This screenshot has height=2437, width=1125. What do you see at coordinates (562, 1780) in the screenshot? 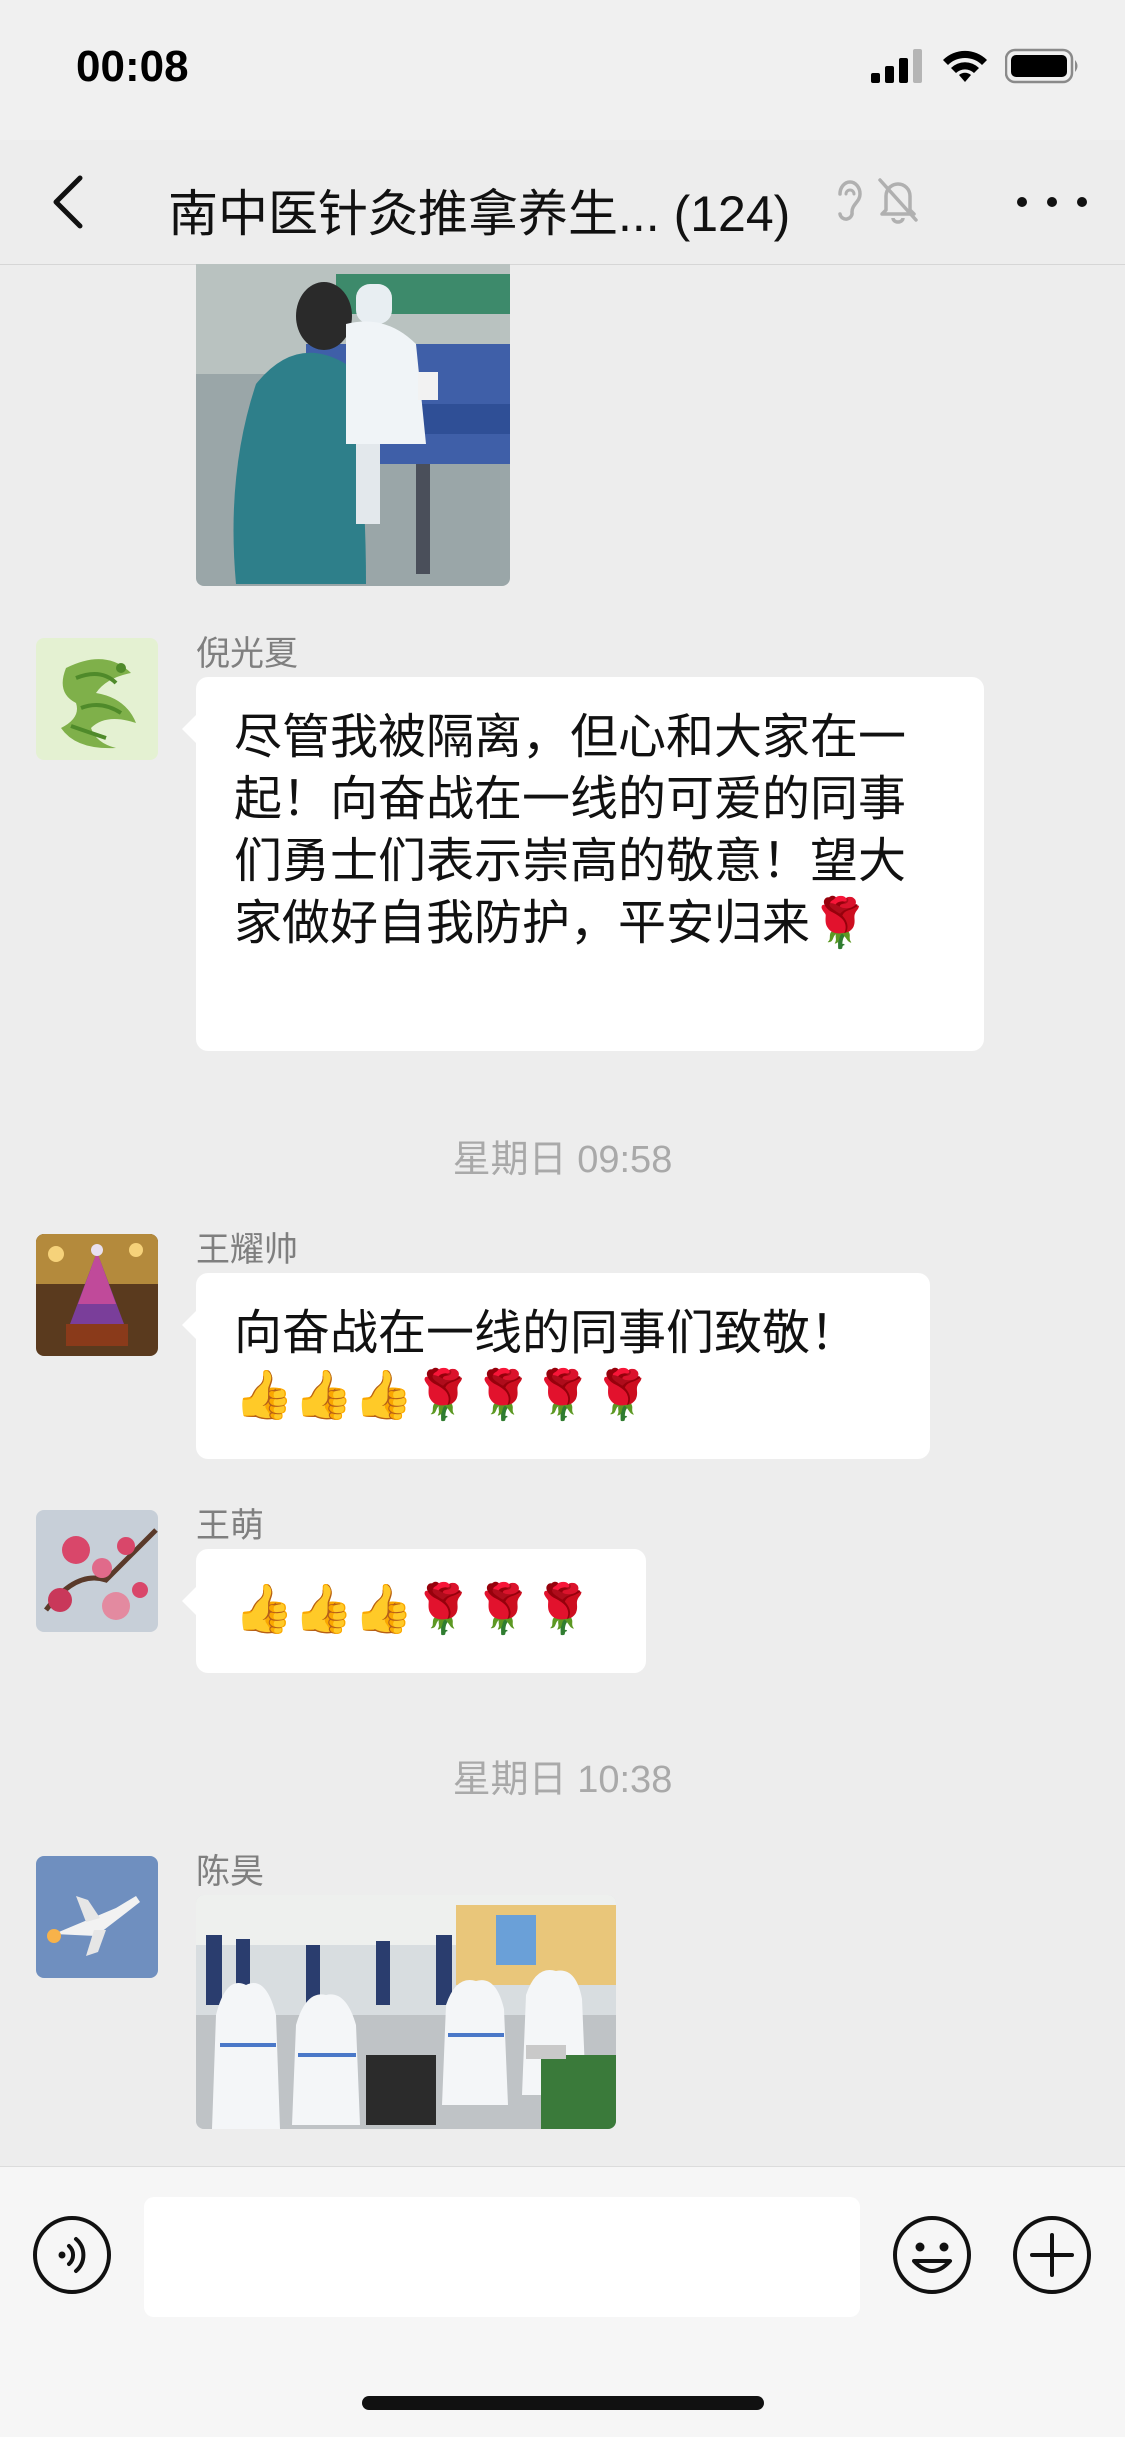
I see `timestamp: 星期日 10:38` at bounding box center [562, 1780].